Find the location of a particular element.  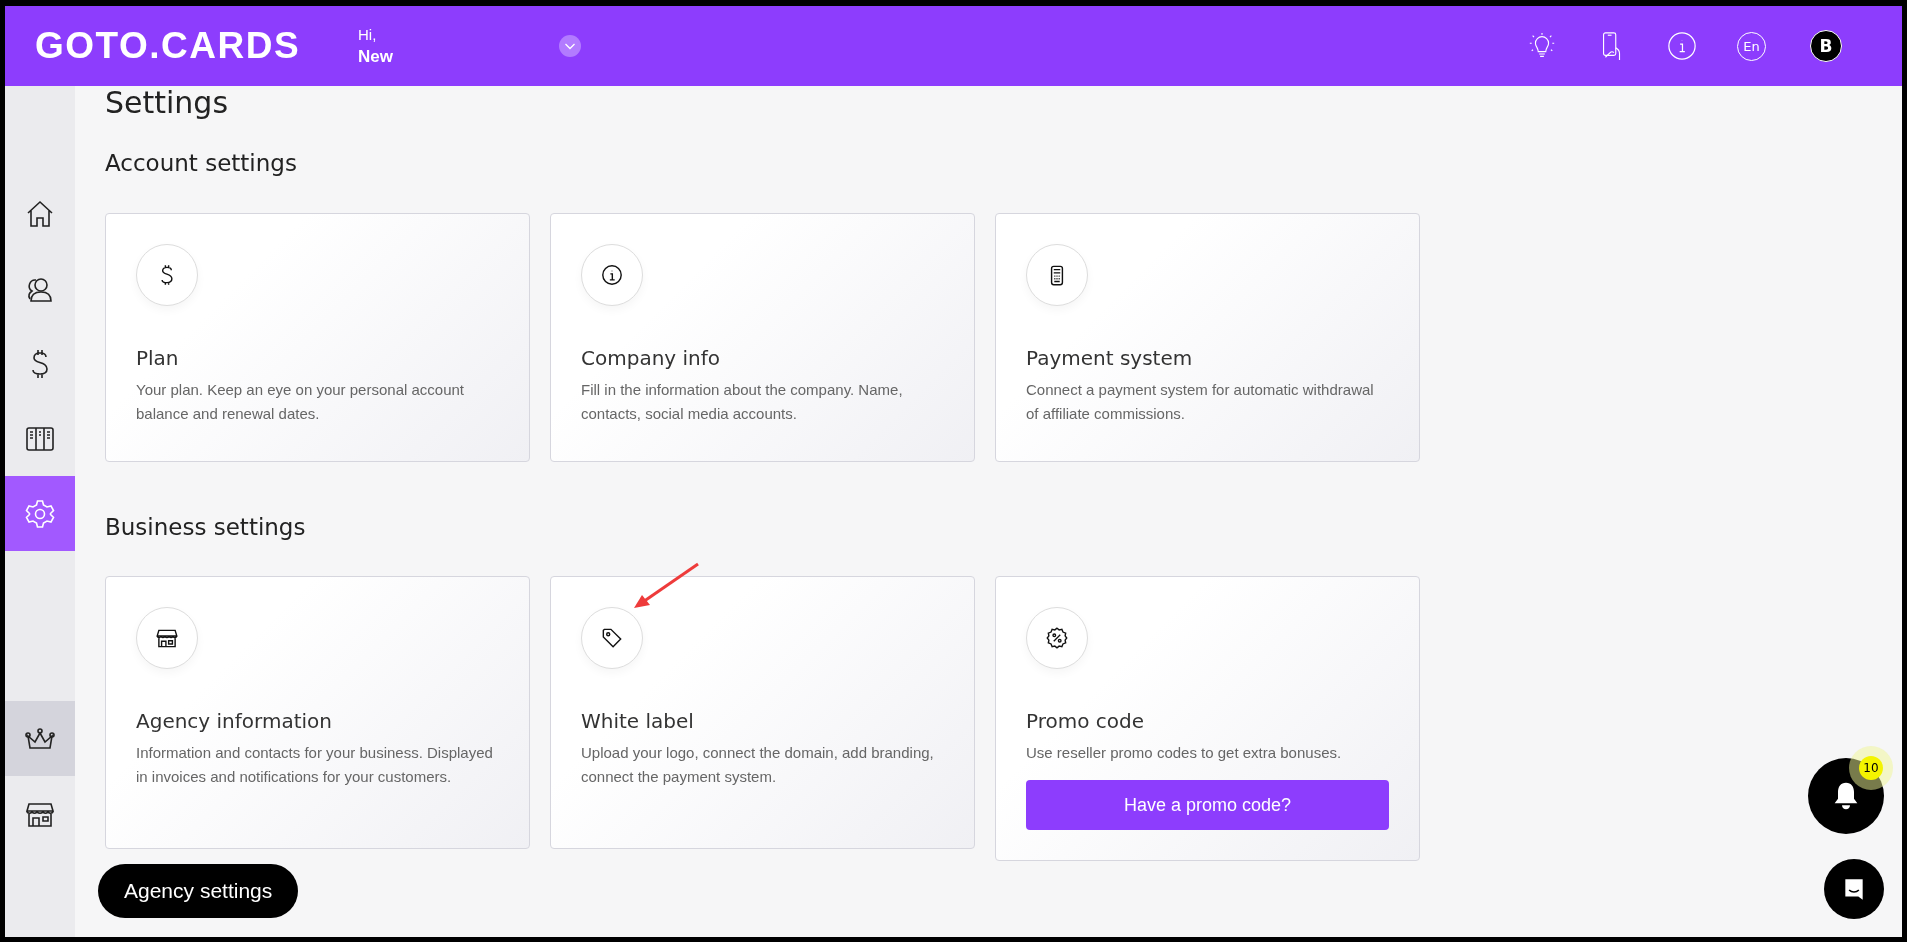

settings-card: Plan Your plan. Keep an eye on your personal account balance and renewal dates. is located at coordinates (317, 337).